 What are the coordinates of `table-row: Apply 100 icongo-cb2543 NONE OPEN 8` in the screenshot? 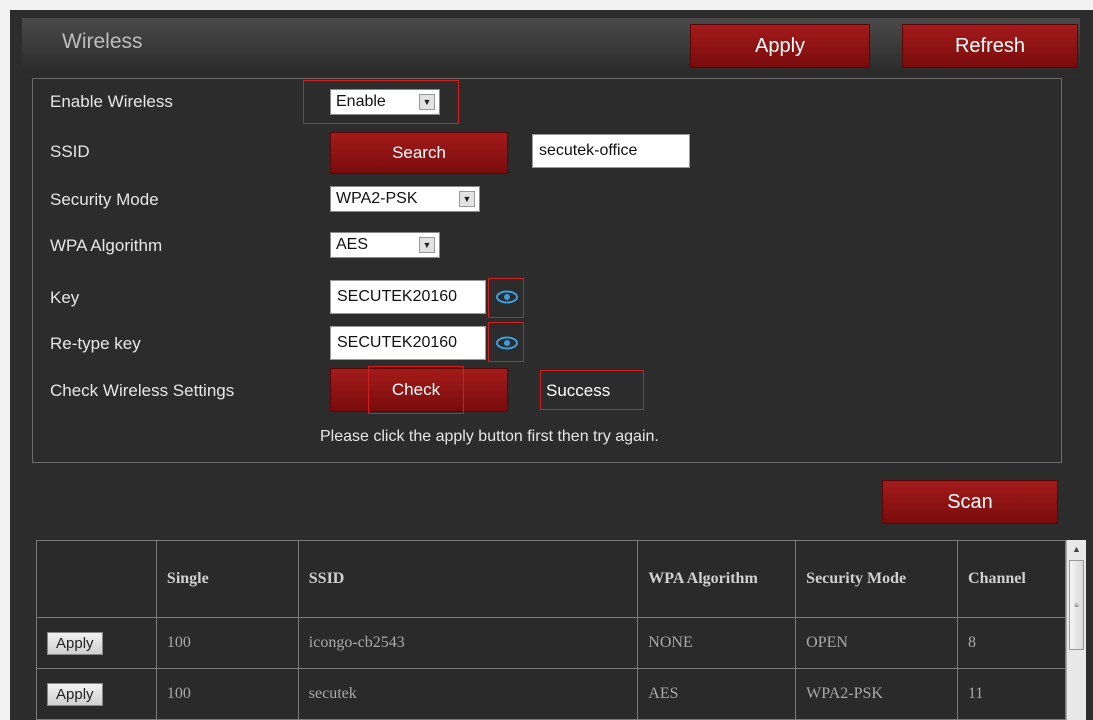 It's located at (551, 643).